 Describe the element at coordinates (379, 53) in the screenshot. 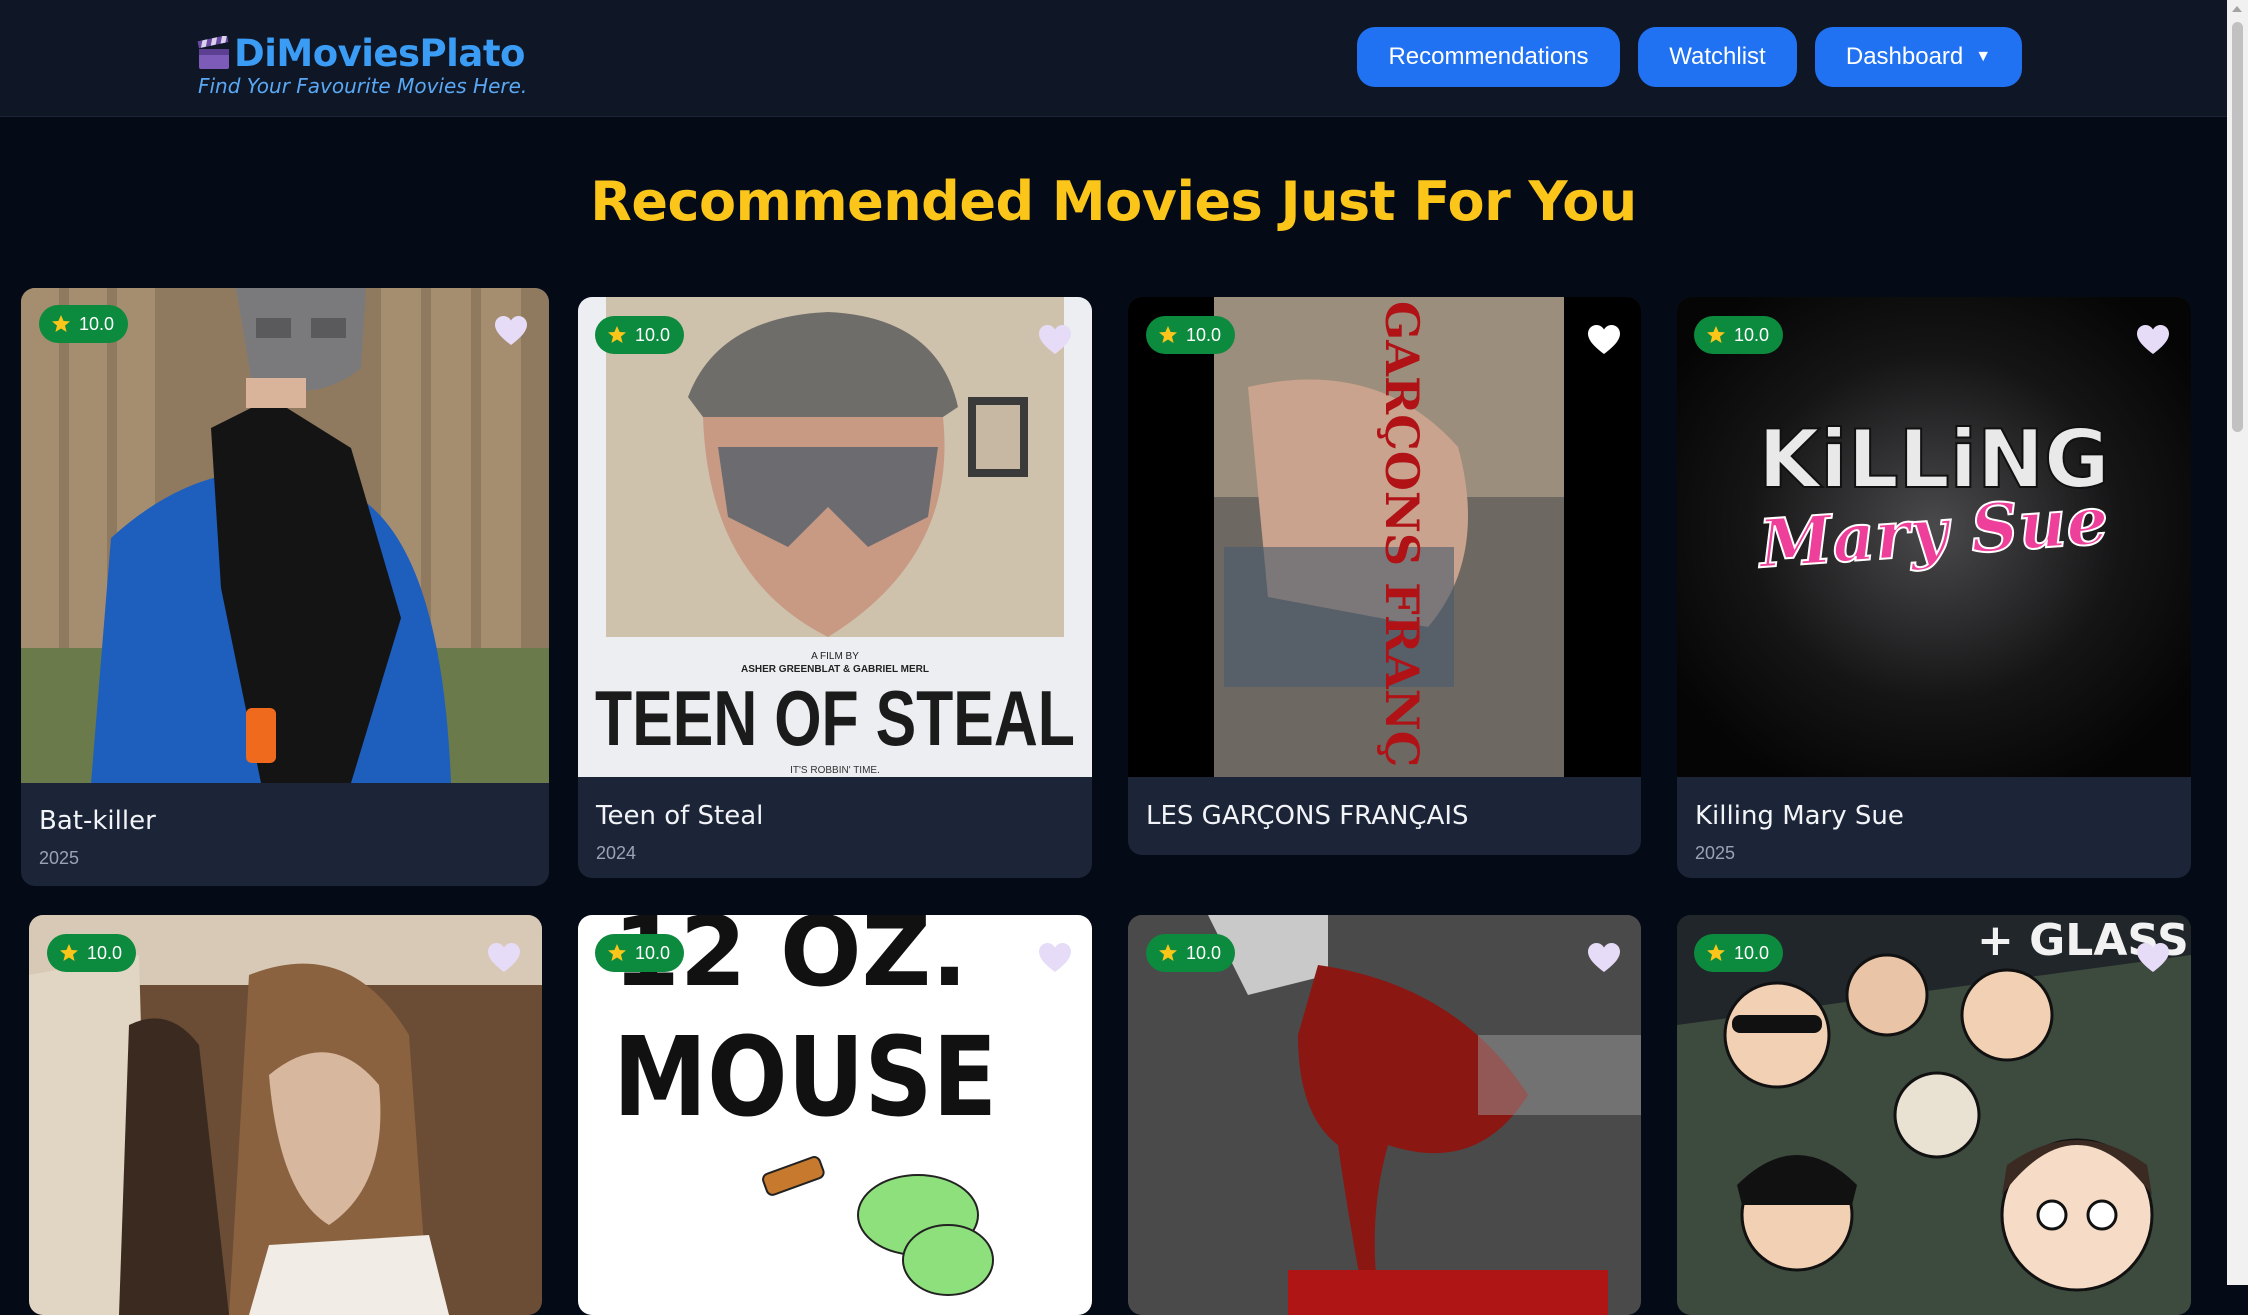

I see `brand-name: DiMoviesPlato` at that location.